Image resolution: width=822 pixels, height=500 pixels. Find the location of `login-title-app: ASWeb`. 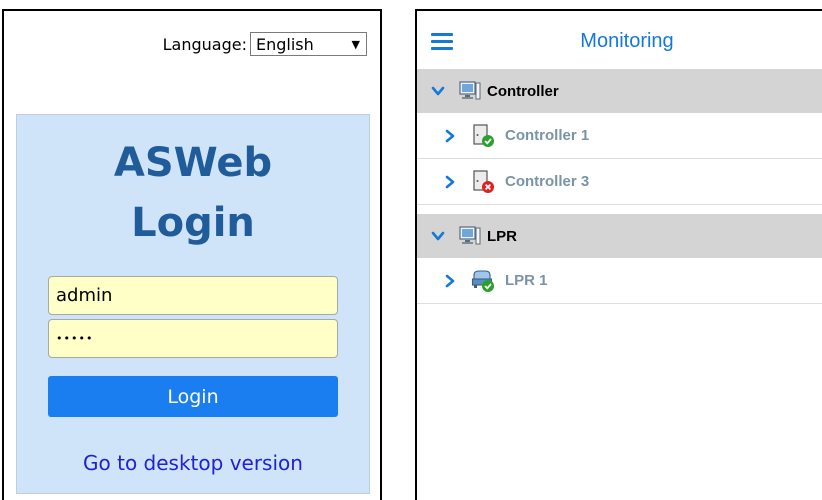

login-title-app: ASWeb is located at coordinates (193, 163).